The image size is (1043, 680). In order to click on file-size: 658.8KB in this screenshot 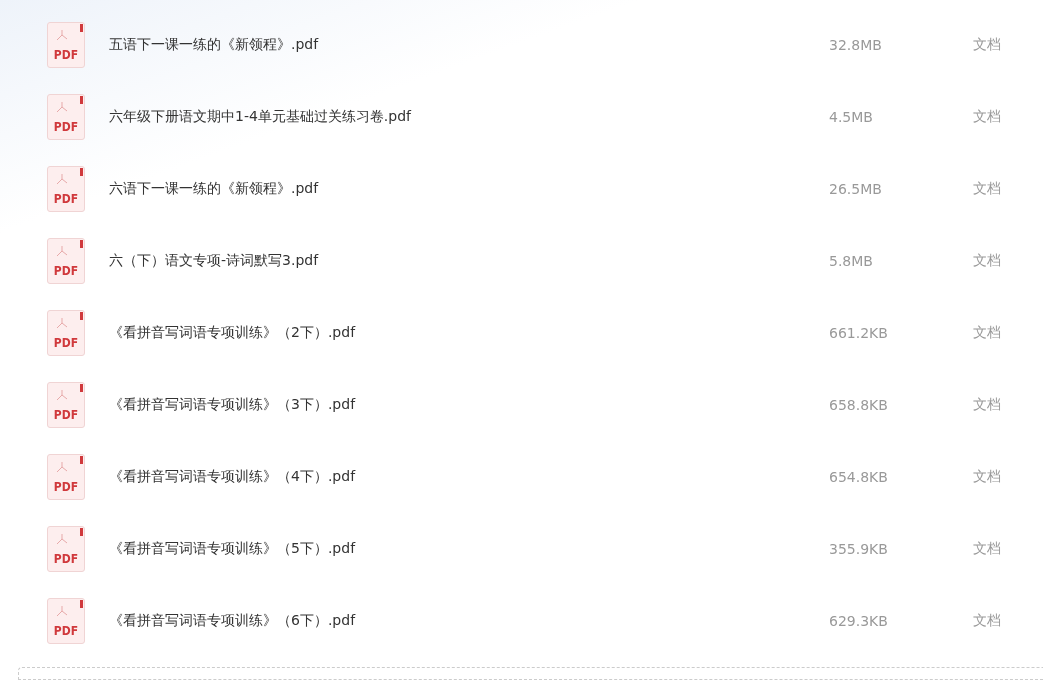, I will do `click(859, 405)`.